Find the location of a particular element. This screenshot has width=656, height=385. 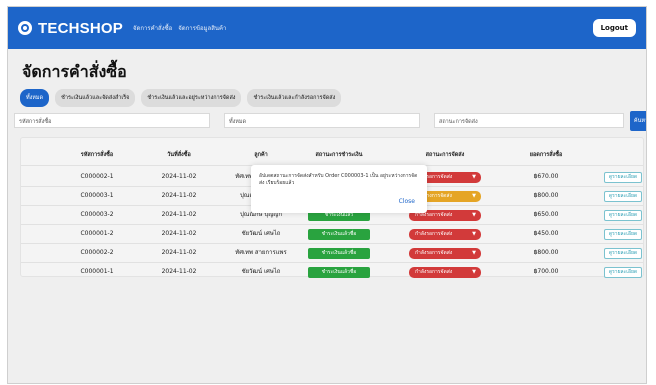

order-total: ฿450.00 is located at coordinates (546, 233).